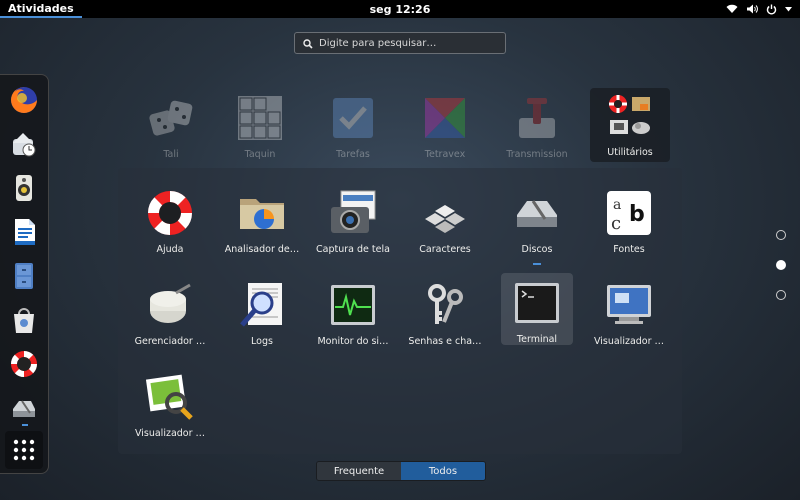 The image size is (800, 500). Describe the element at coordinates (262, 341) in the screenshot. I see `app-label: Logs` at that location.